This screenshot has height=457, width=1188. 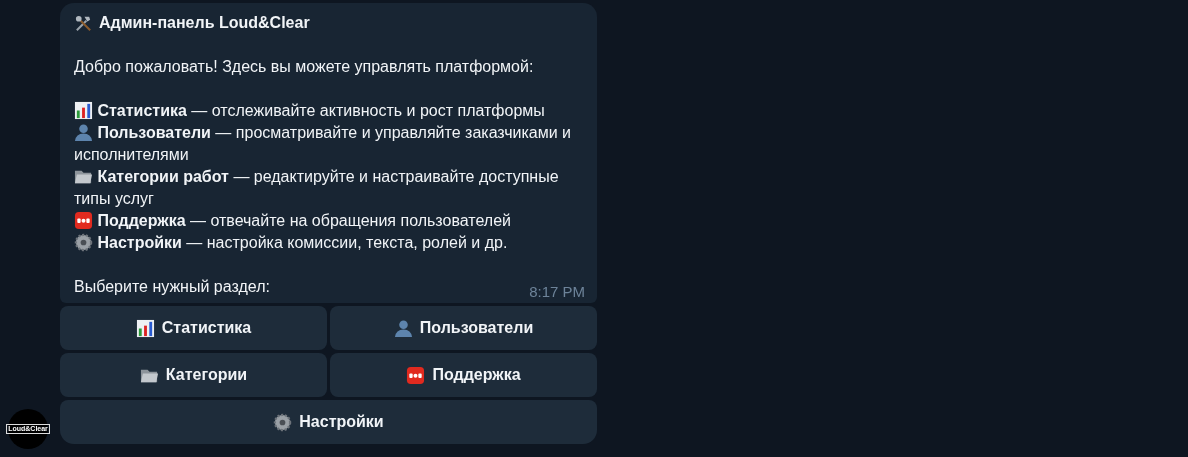 I want to click on keyboard-button: Настройки, so click(x=328, y=422).